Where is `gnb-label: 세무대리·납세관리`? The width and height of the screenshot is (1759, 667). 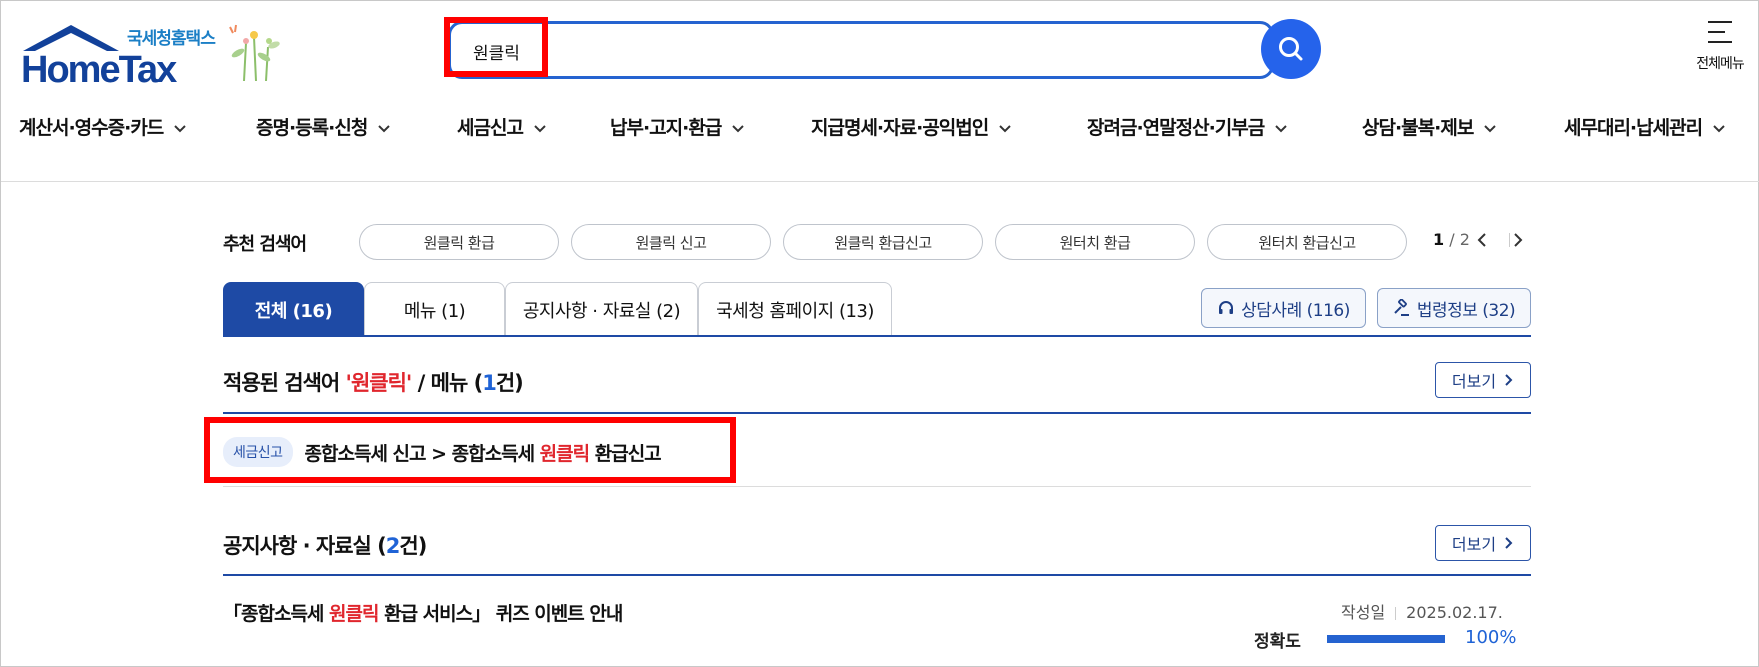
gnb-label: 세무대리·납세관리 is located at coordinates (1633, 128).